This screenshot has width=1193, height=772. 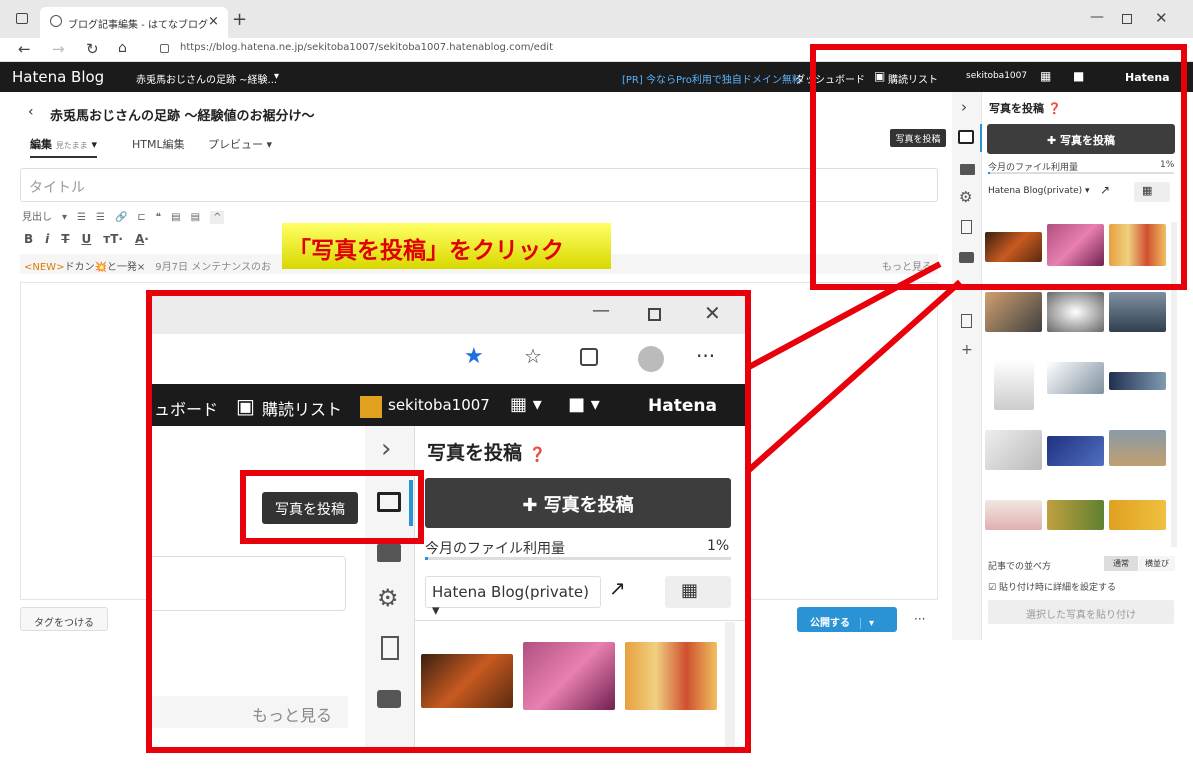 I want to click on maximize-icon, so click(x=654, y=314).